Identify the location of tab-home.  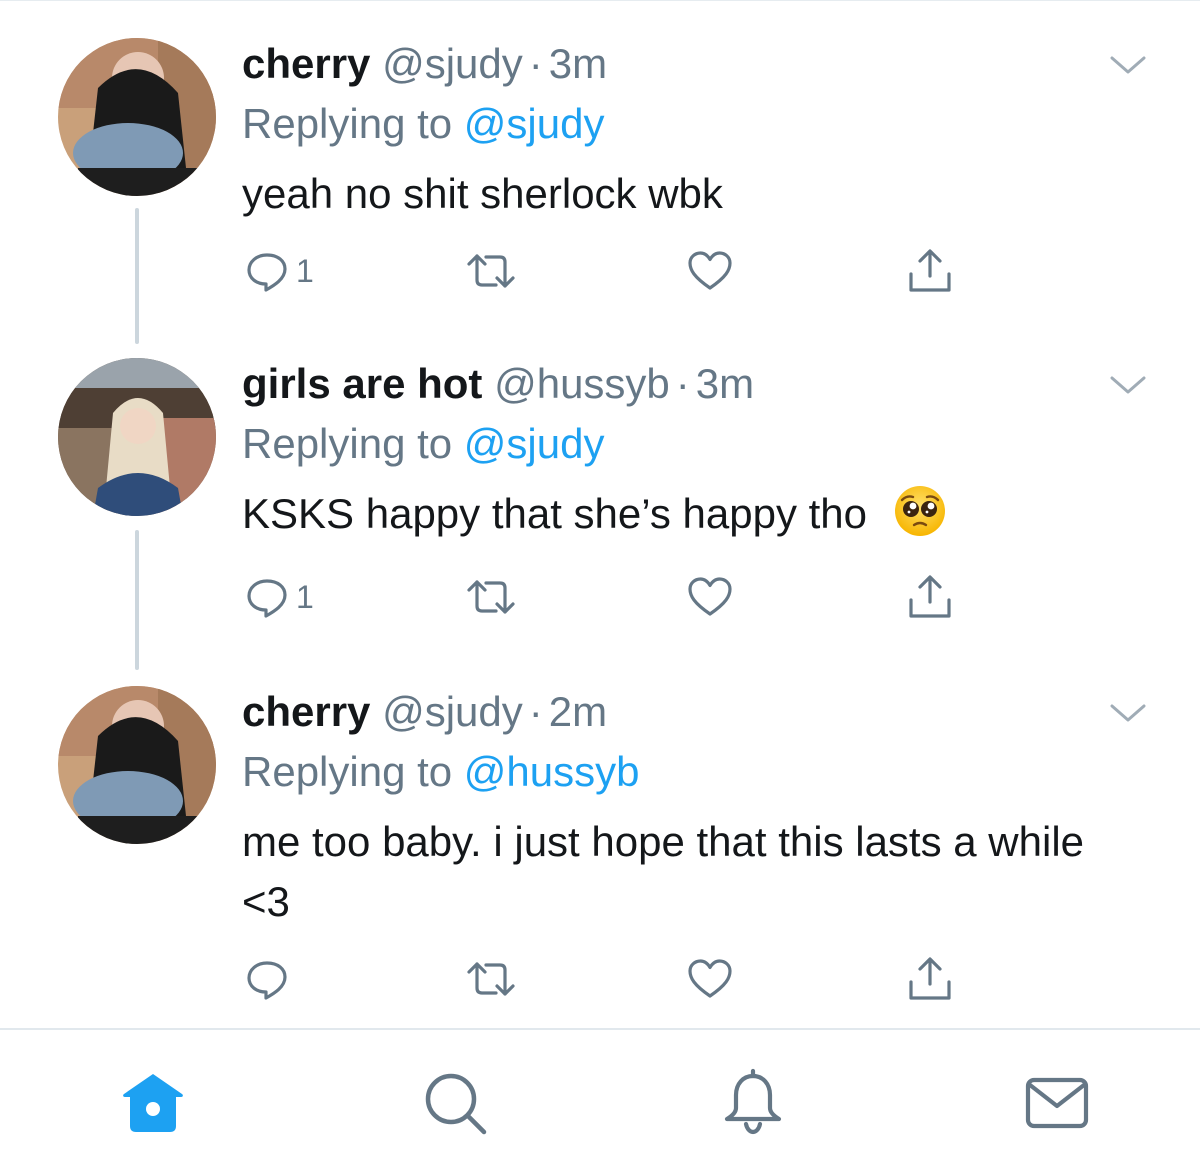
(153, 1103).